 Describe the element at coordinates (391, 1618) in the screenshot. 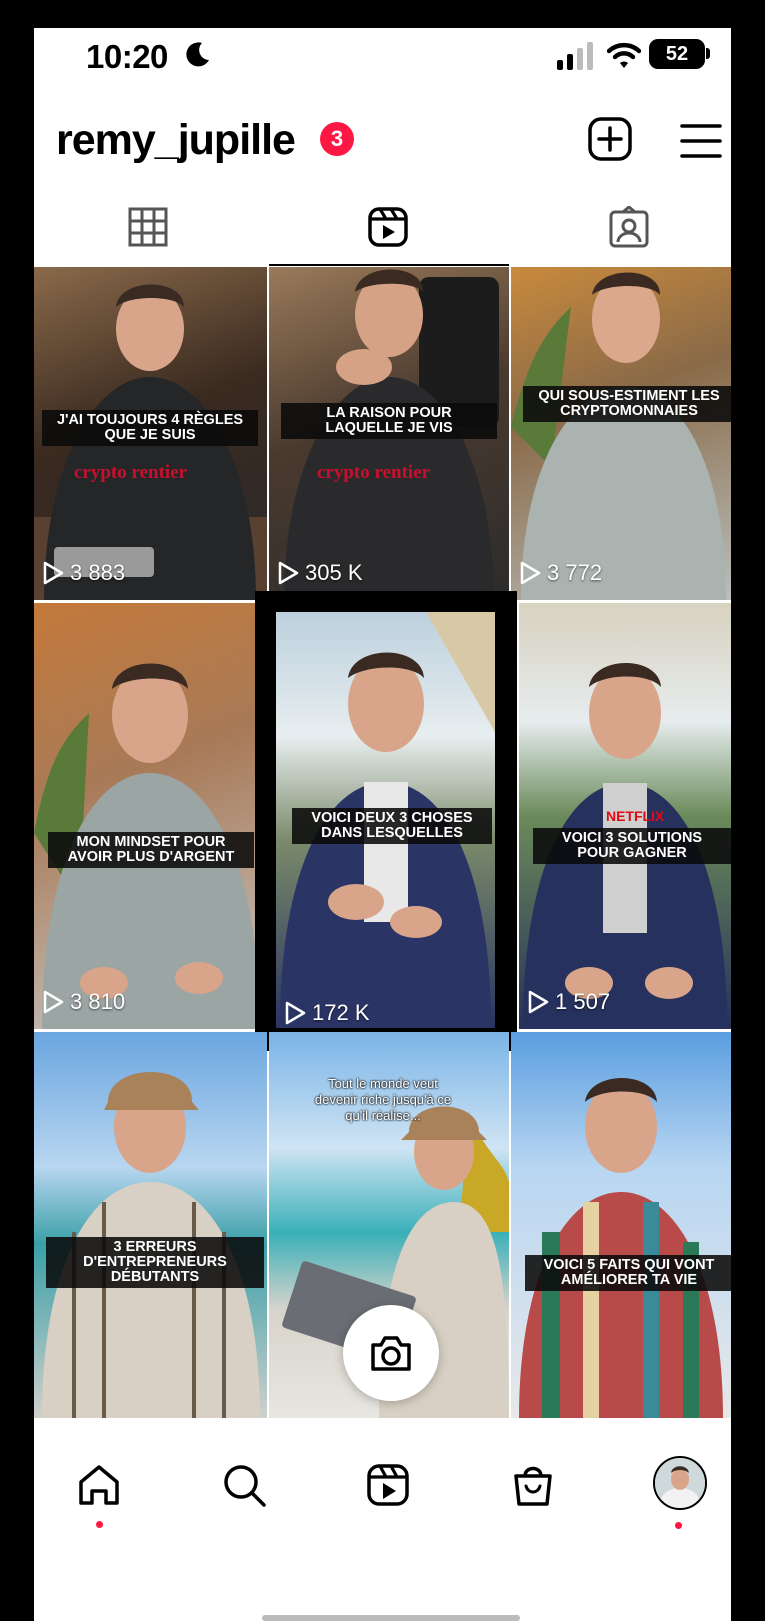

I see `home-indicator` at that location.